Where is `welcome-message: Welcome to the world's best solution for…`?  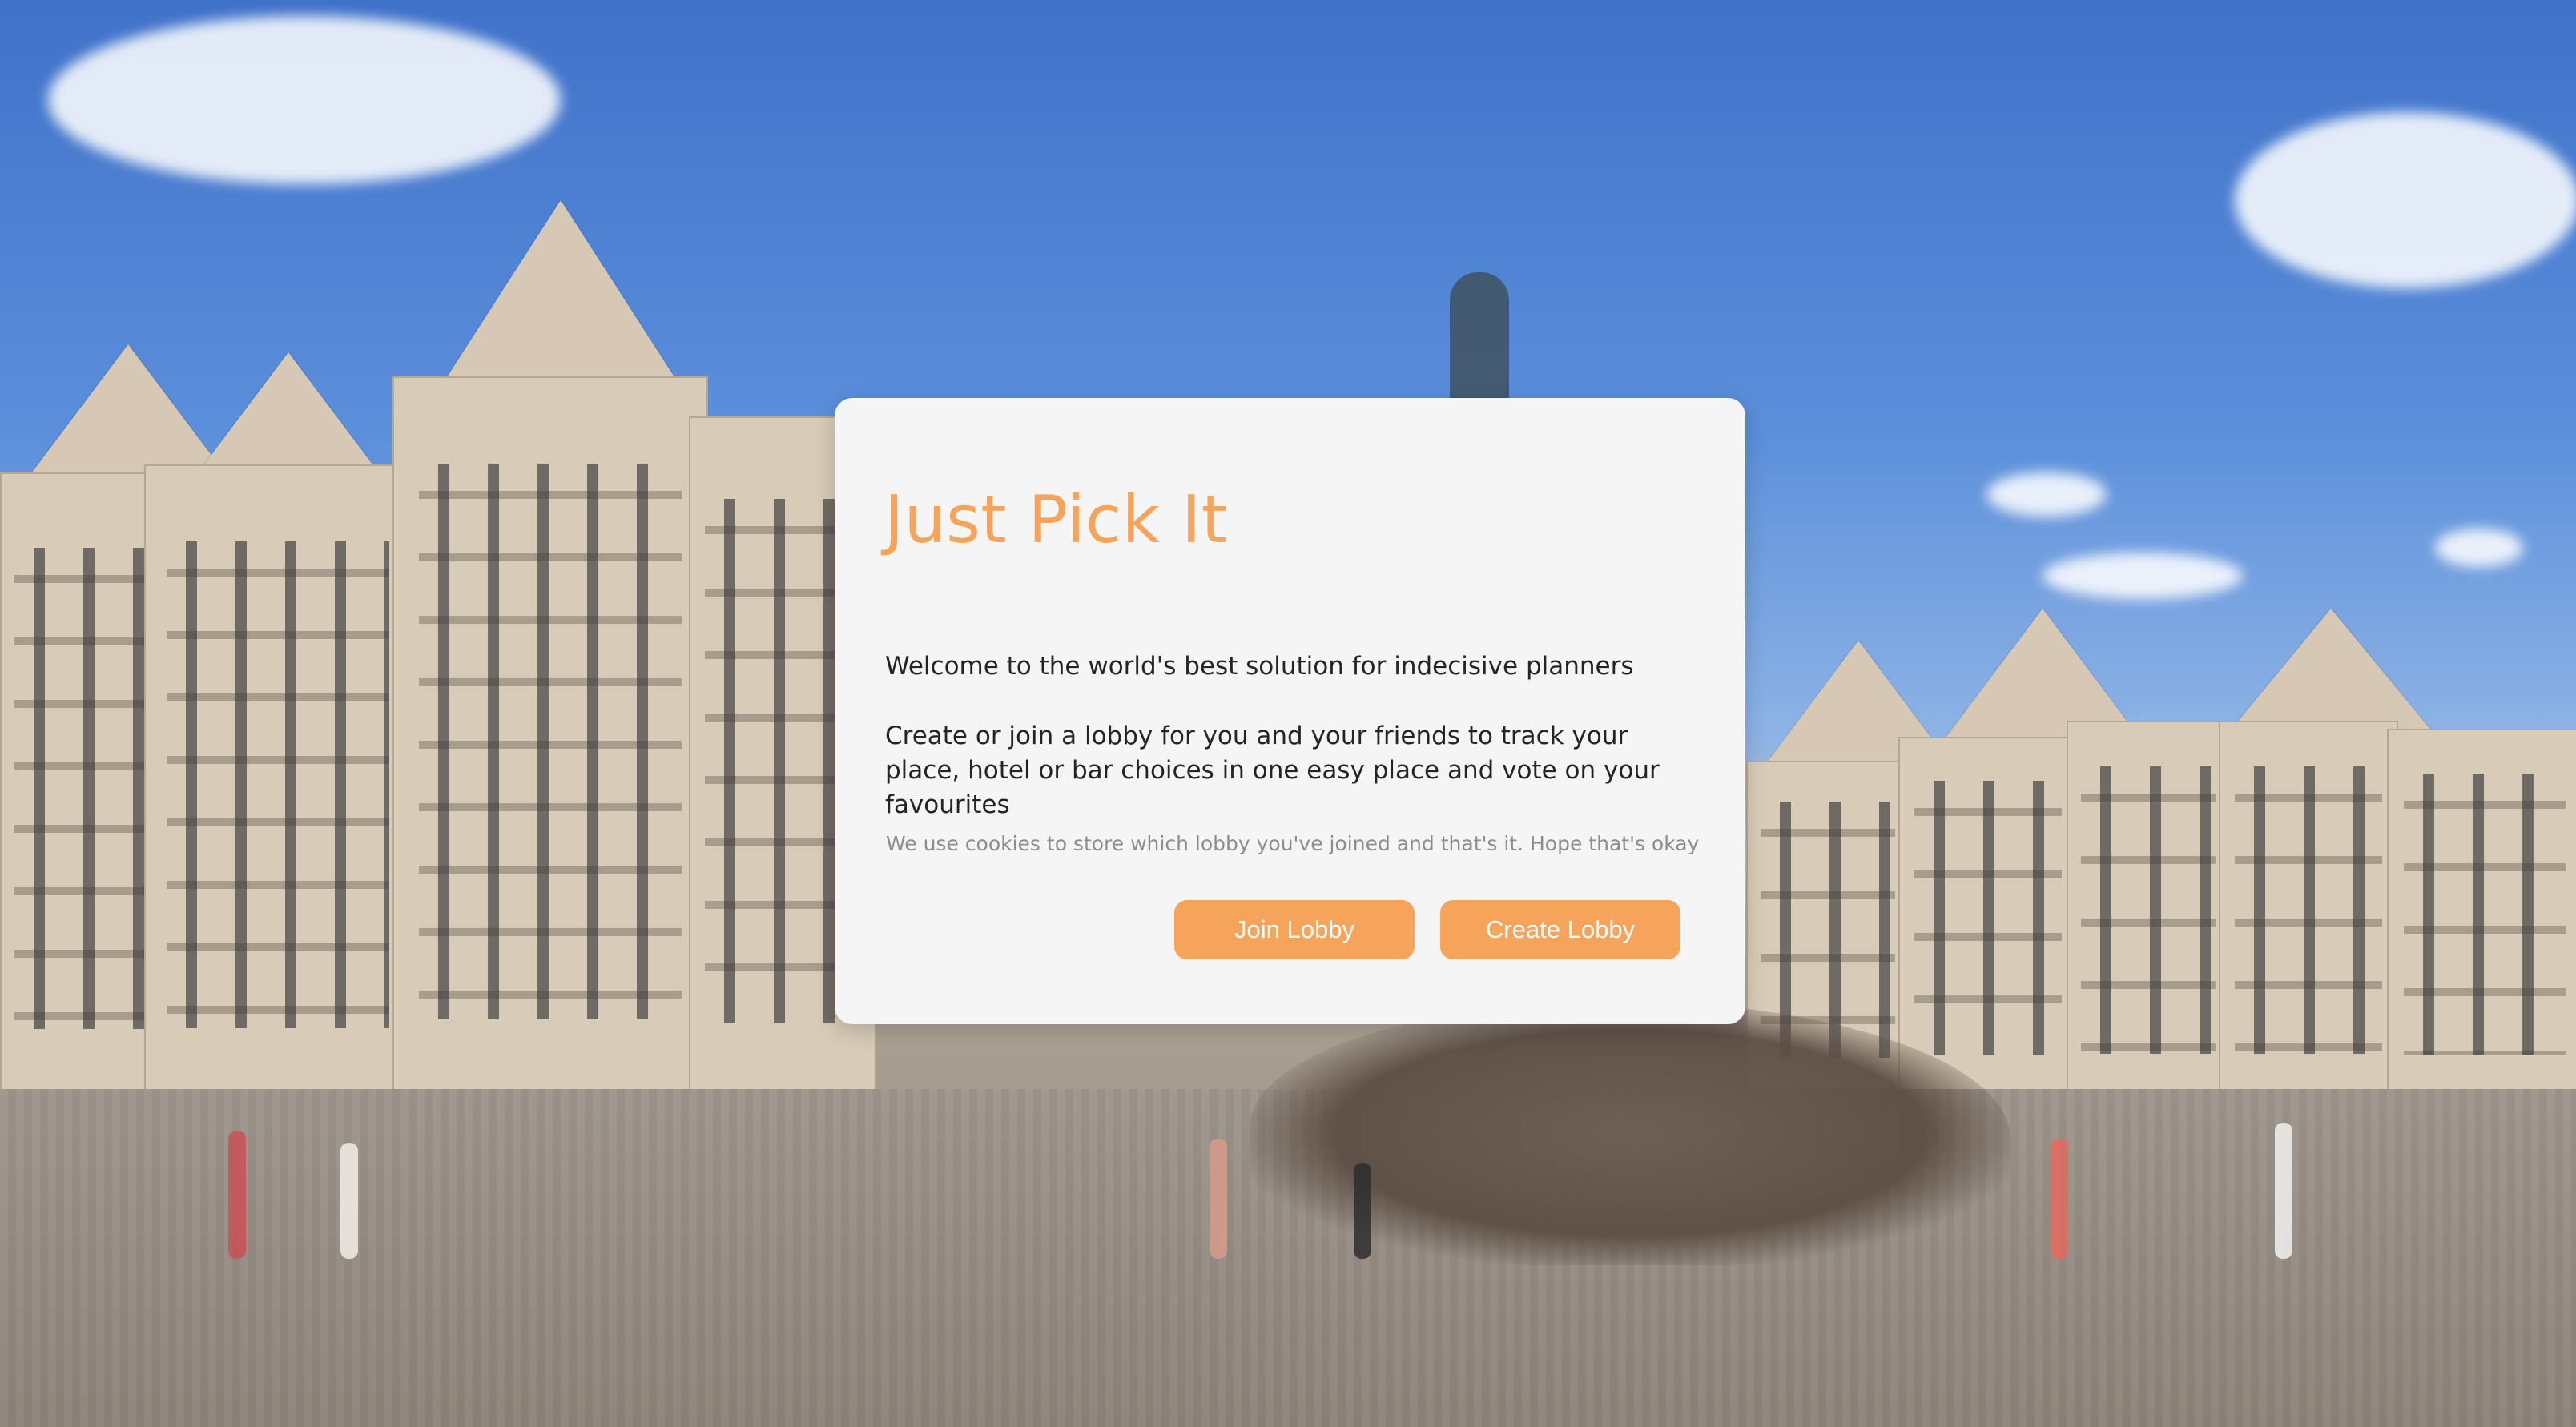 welcome-message: Welcome to the world's best solution for… is located at coordinates (1259, 666).